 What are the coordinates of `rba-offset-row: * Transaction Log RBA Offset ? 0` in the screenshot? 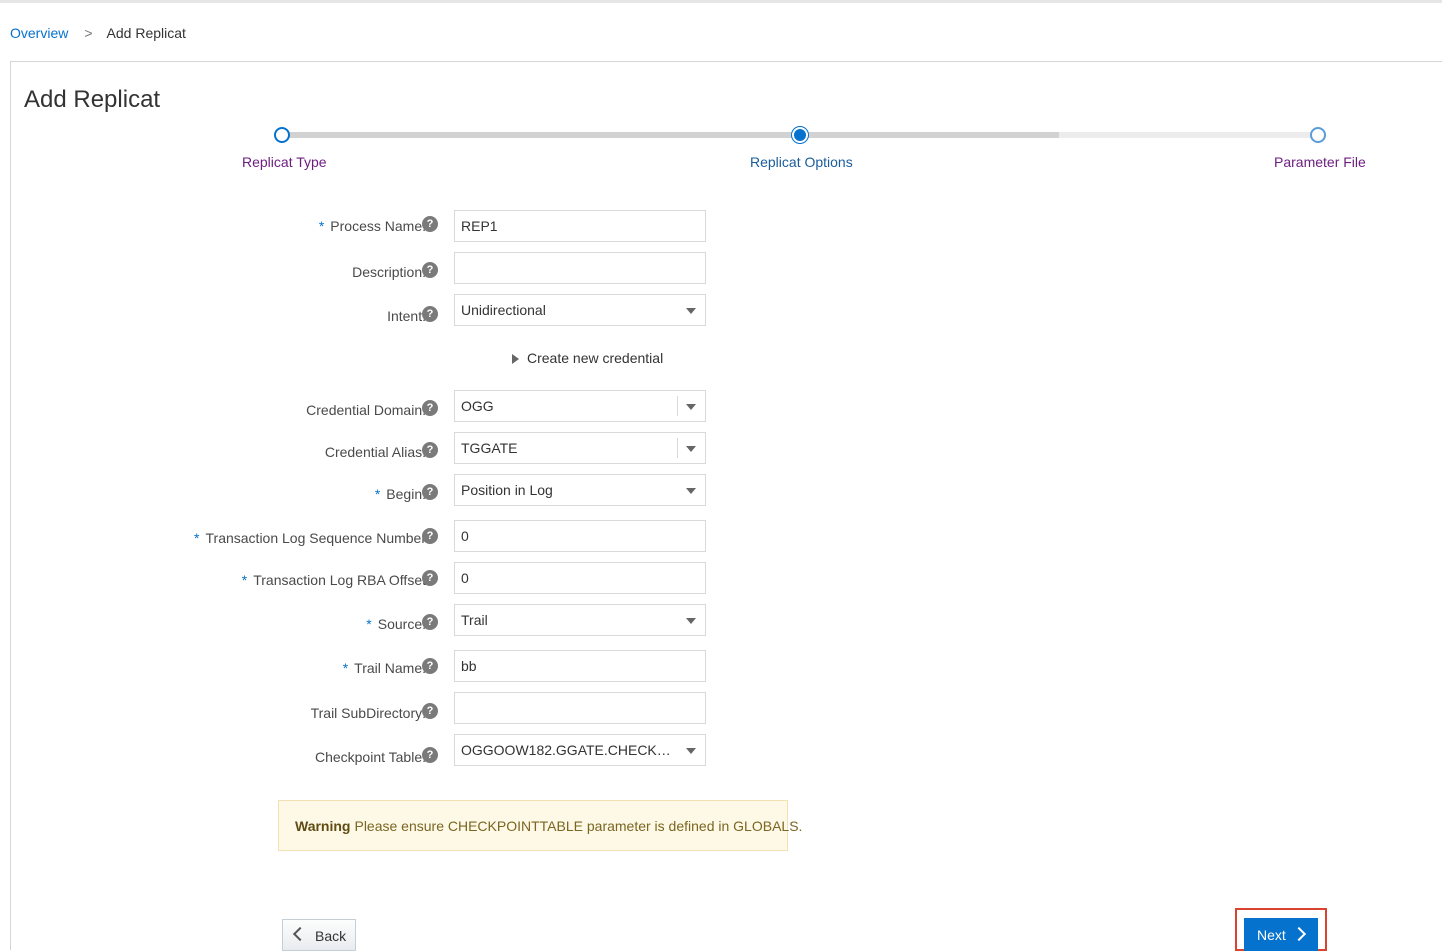 It's located at (371, 578).